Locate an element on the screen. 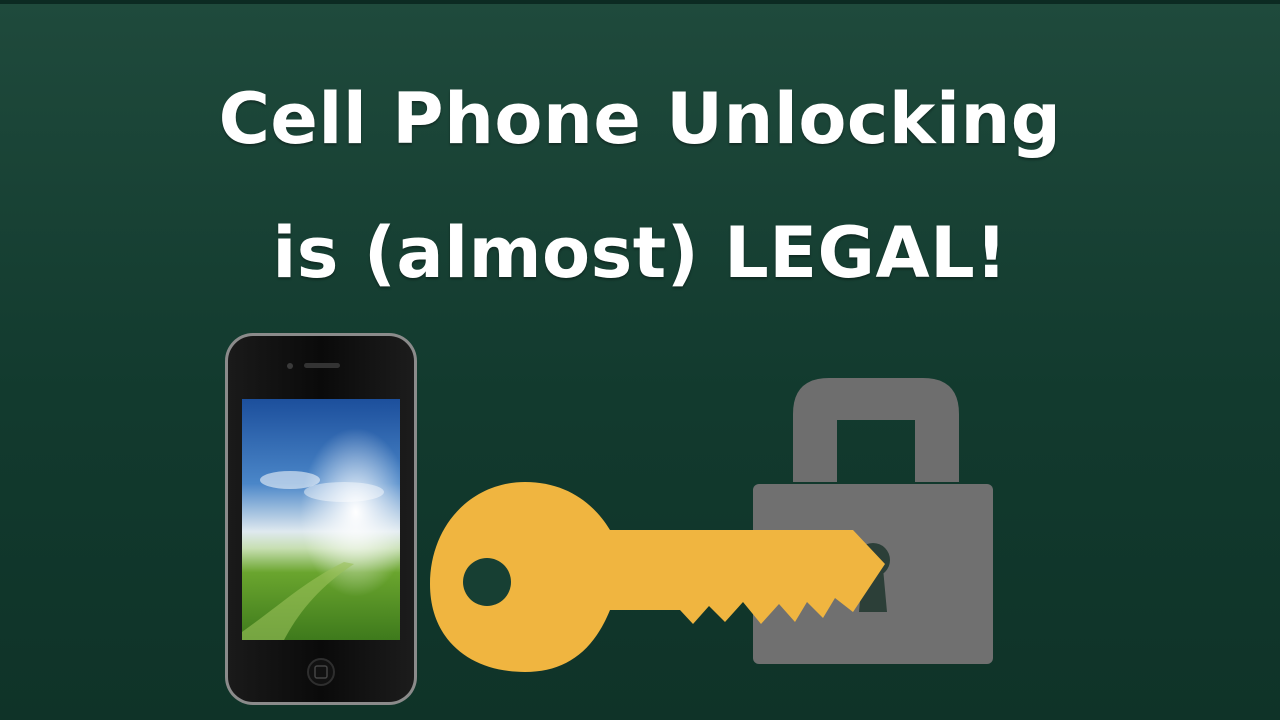 This screenshot has height=720, width=1280. top-border is located at coordinates (640, 2).